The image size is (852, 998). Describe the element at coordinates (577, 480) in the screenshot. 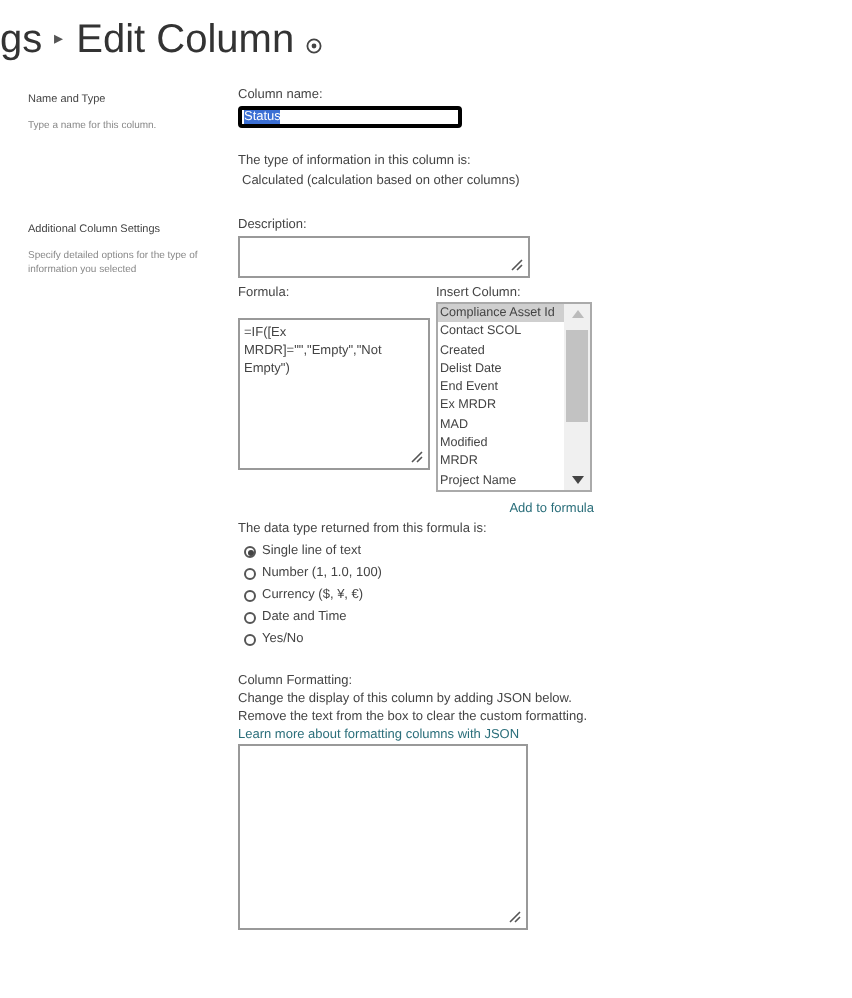

I see `scroll-down-icon` at that location.